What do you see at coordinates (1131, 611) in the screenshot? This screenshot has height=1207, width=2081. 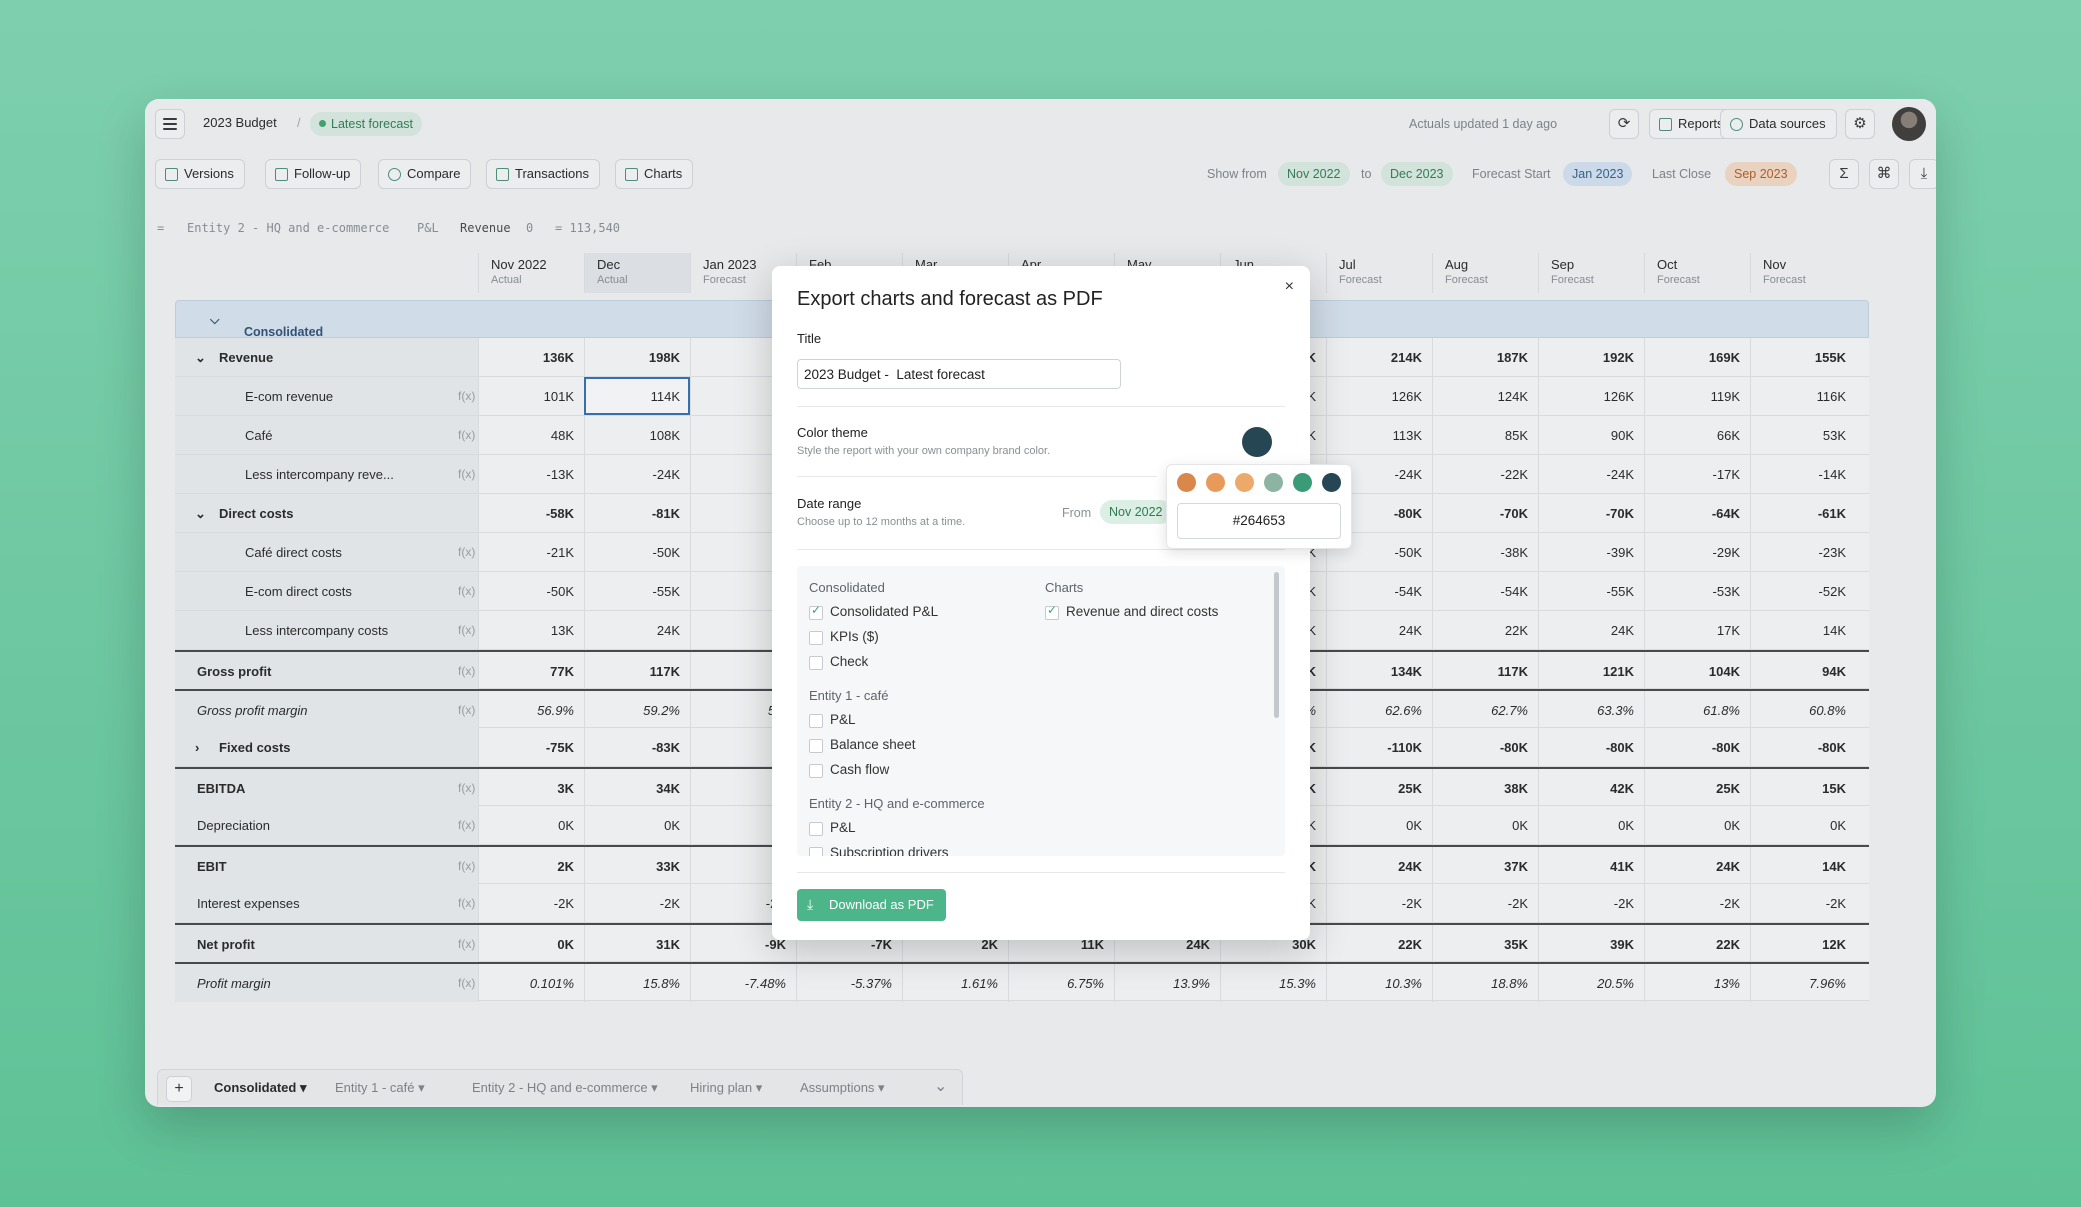 I see `checkbox-revenue-direct-costs: Revenue and direct costs` at bounding box center [1131, 611].